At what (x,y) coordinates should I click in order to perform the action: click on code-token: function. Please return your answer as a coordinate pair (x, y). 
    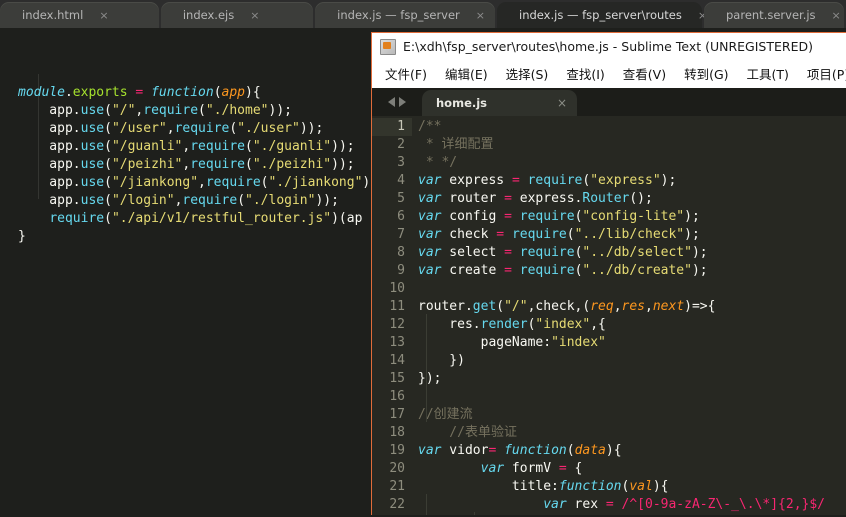
    Looking at the image, I should click on (535, 450).